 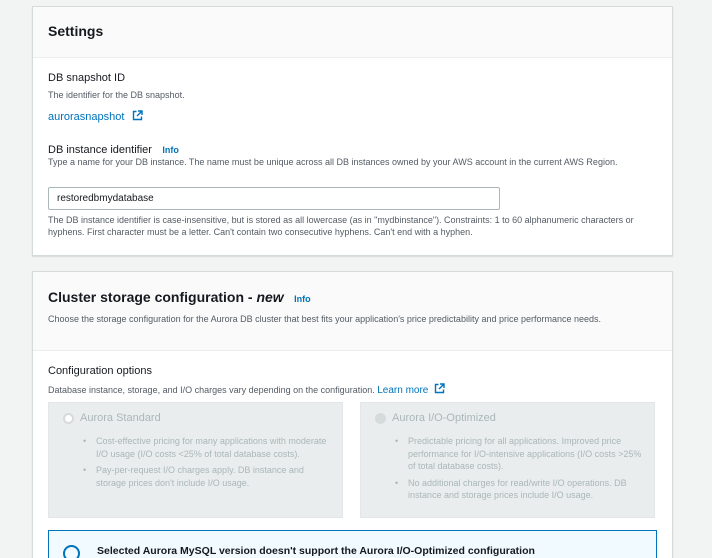 I want to click on instance-info-link: Info, so click(x=170, y=150).